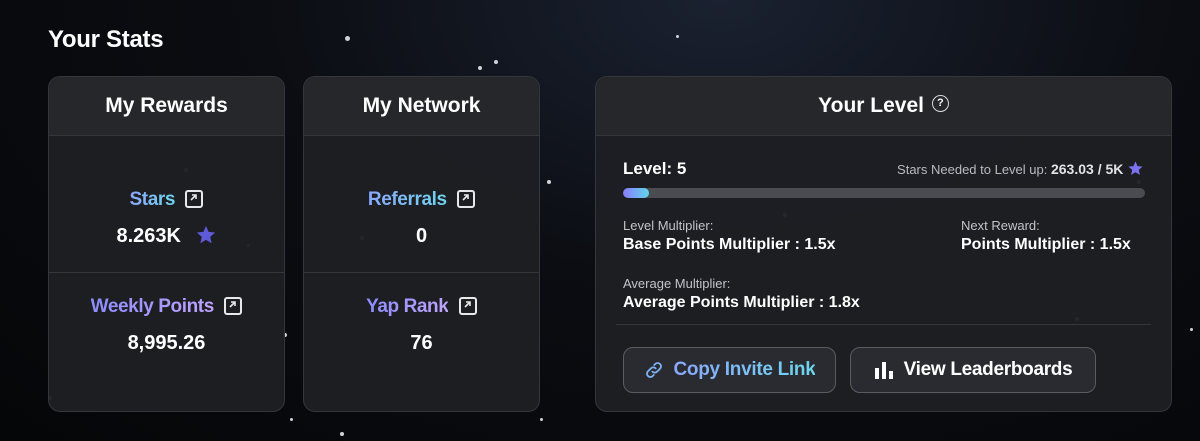  I want to click on next-reward: Next Reward: Points Multiplier : 1.5x, so click(1046, 236).